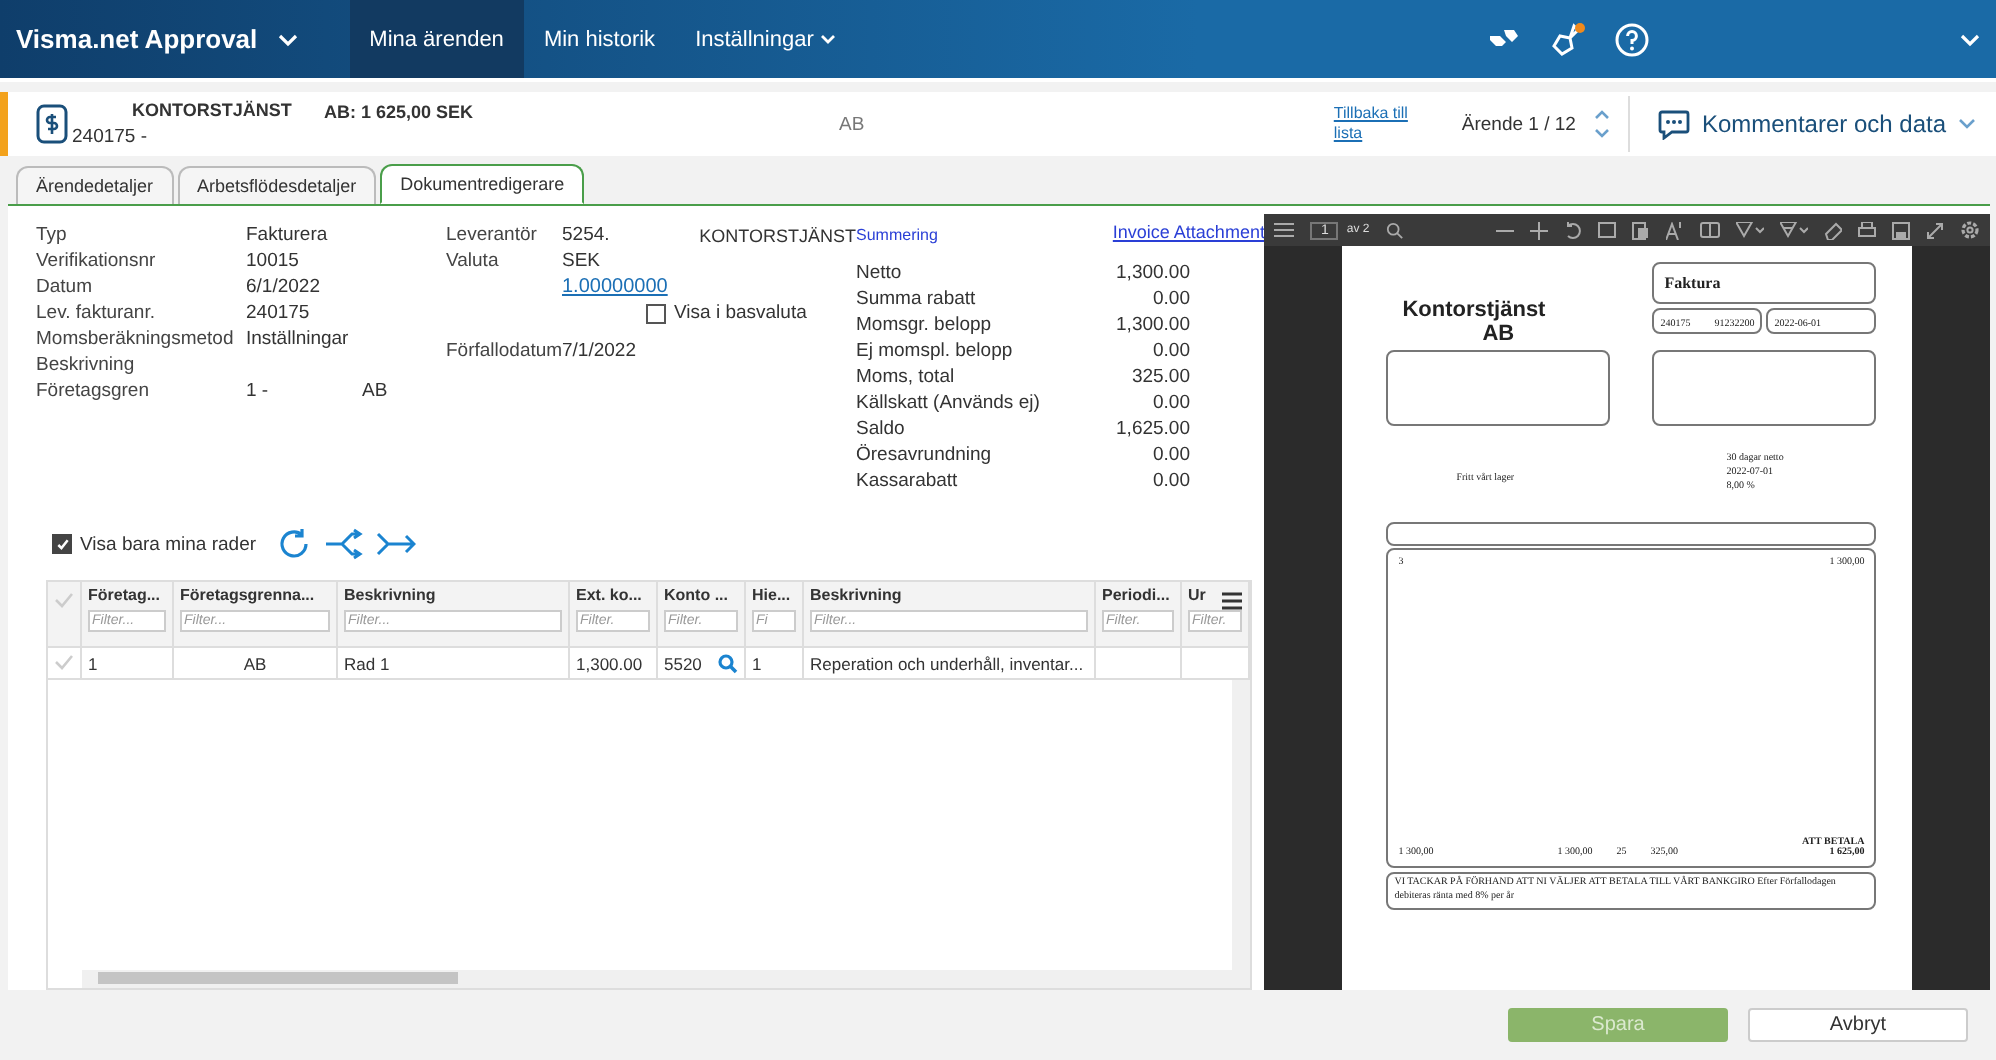 The height and width of the screenshot is (1060, 1996). Describe the element at coordinates (751, 313) in the screenshot. I see `base-currency-checkbox: Visa i basvaluta` at that location.